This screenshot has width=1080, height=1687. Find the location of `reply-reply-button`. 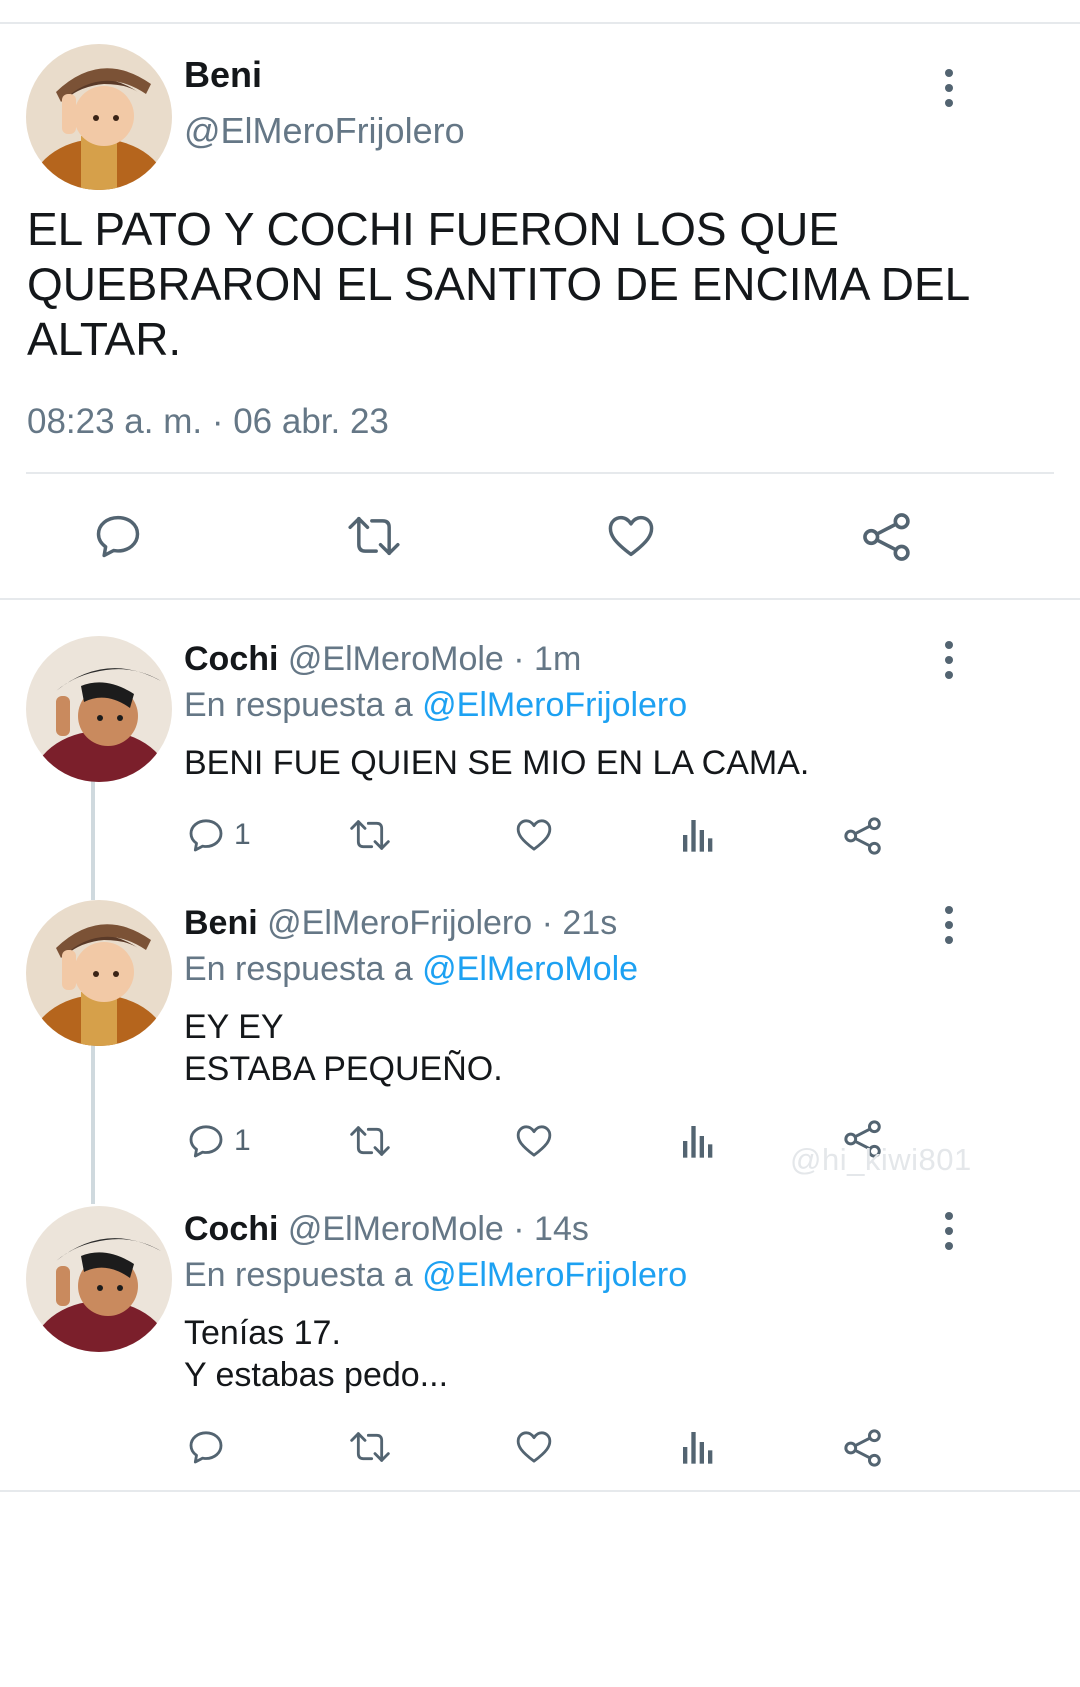

reply-reply-button is located at coordinates (210, 1447).